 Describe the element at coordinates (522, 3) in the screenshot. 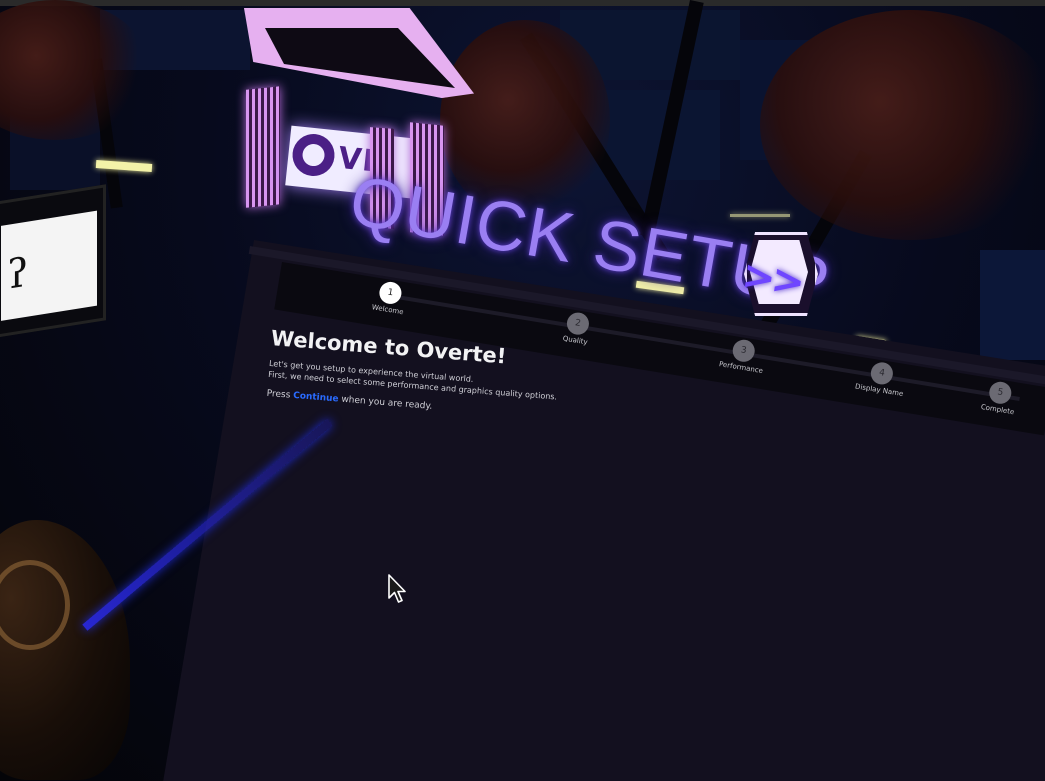

I see `window-top-strip` at that location.